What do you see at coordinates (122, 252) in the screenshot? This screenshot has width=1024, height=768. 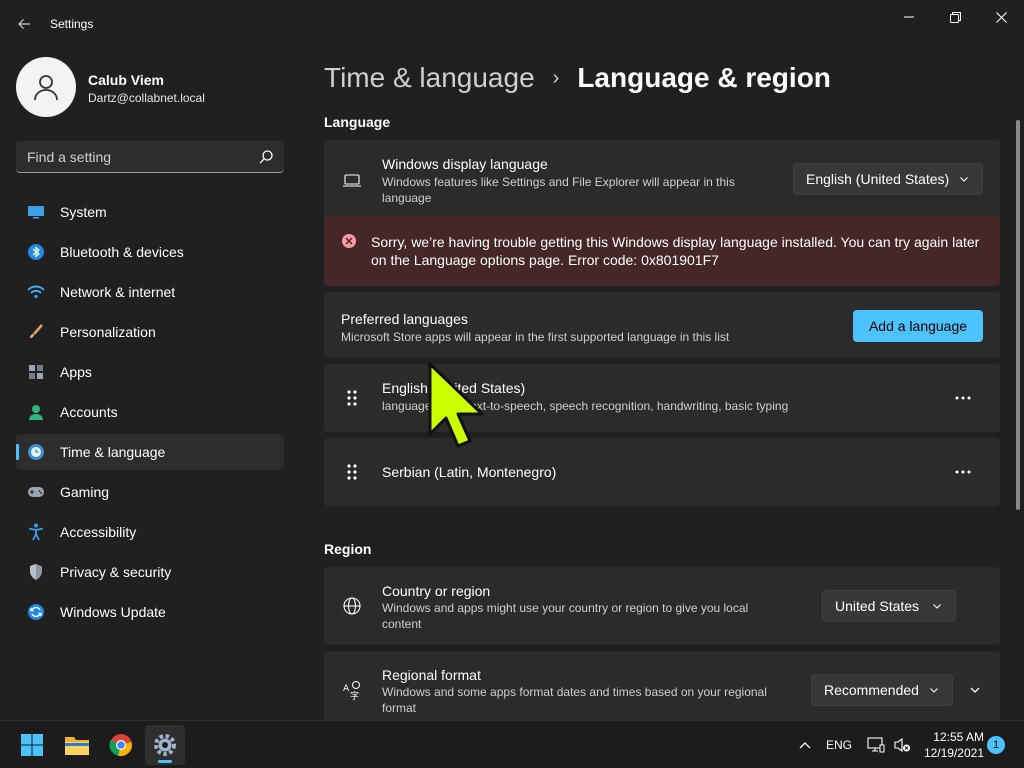 I see `sidebar-item-label: Bluetooth & devices` at bounding box center [122, 252].